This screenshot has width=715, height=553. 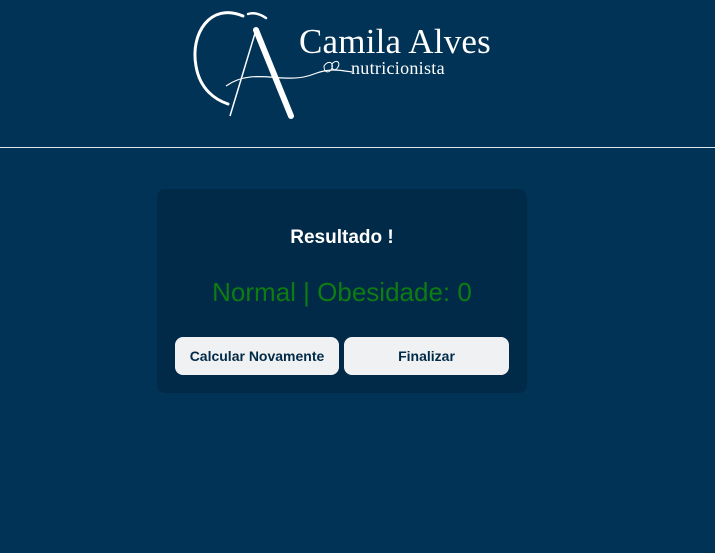 I want to click on brand-logo: Camila Alves nutricionista, so click(x=353, y=62).